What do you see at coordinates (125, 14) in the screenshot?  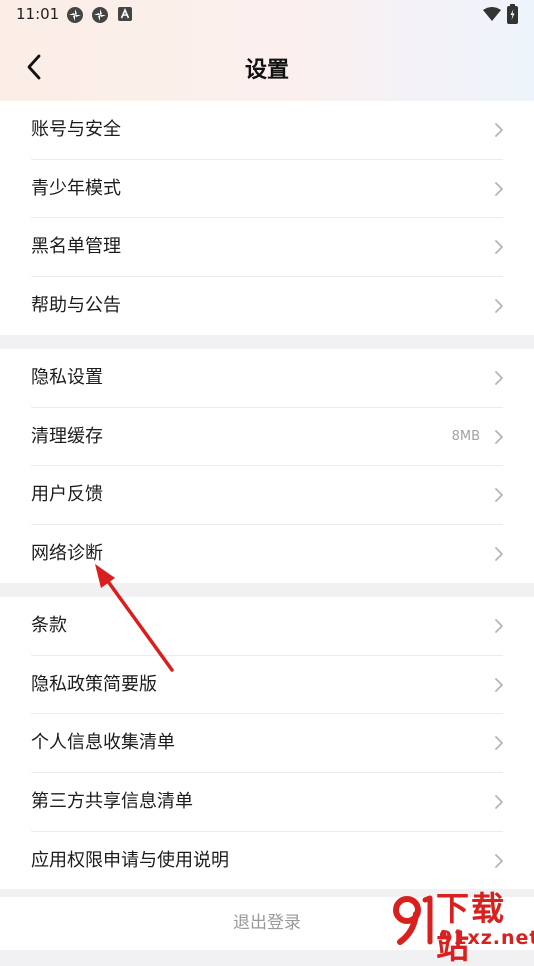 I see `a-letter-icon` at bounding box center [125, 14].